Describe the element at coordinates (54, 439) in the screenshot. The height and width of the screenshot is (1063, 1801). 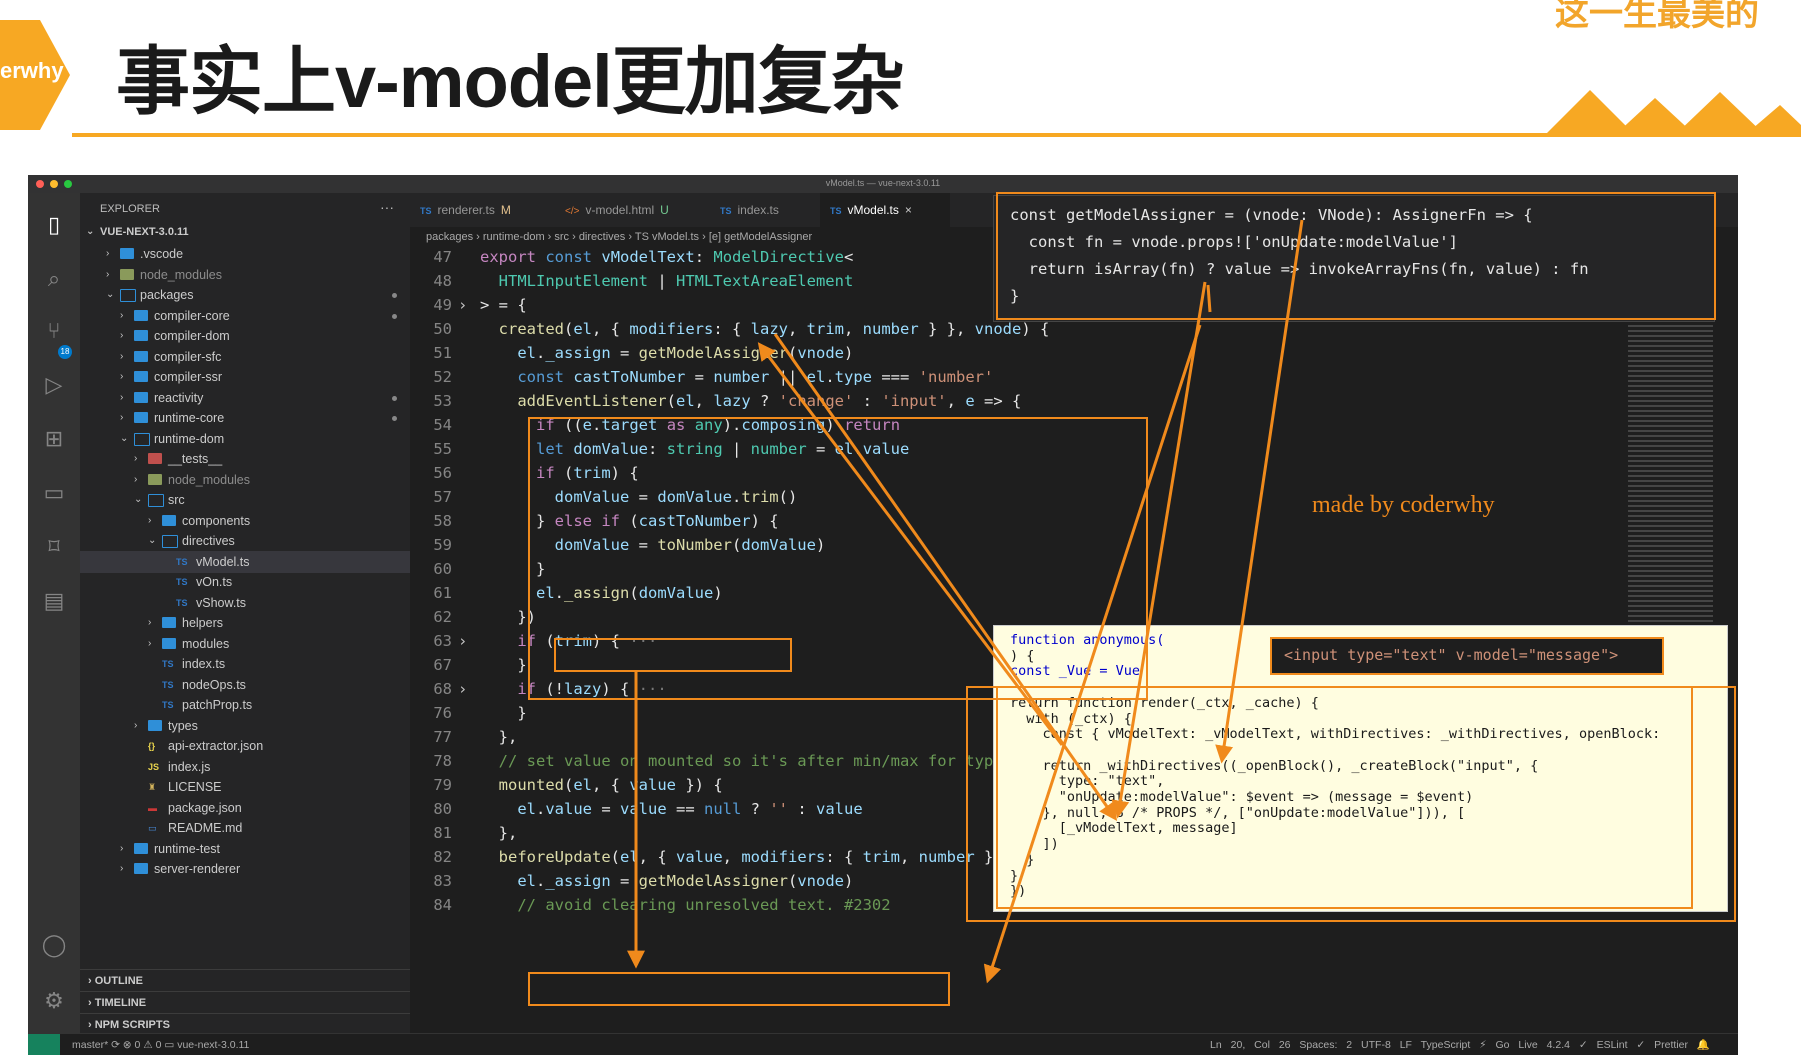
I see `extensions-icon: ⊞` at that location.